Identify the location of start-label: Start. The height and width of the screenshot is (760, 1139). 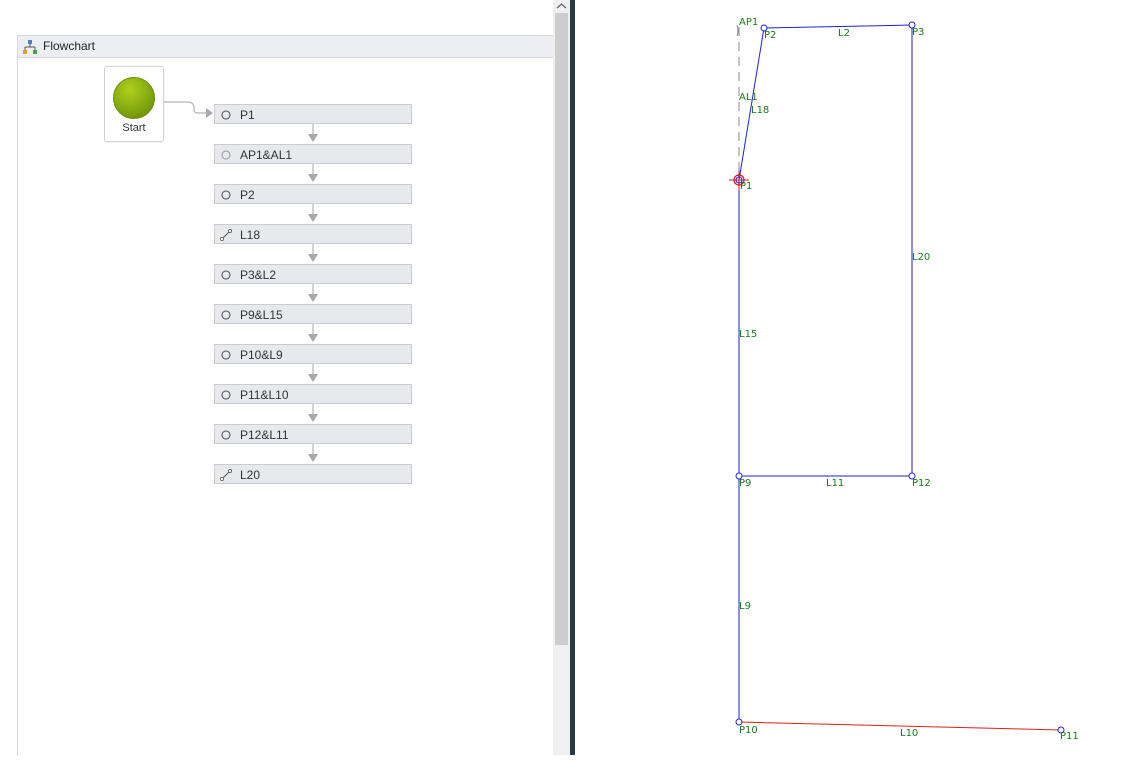
(134, 128).